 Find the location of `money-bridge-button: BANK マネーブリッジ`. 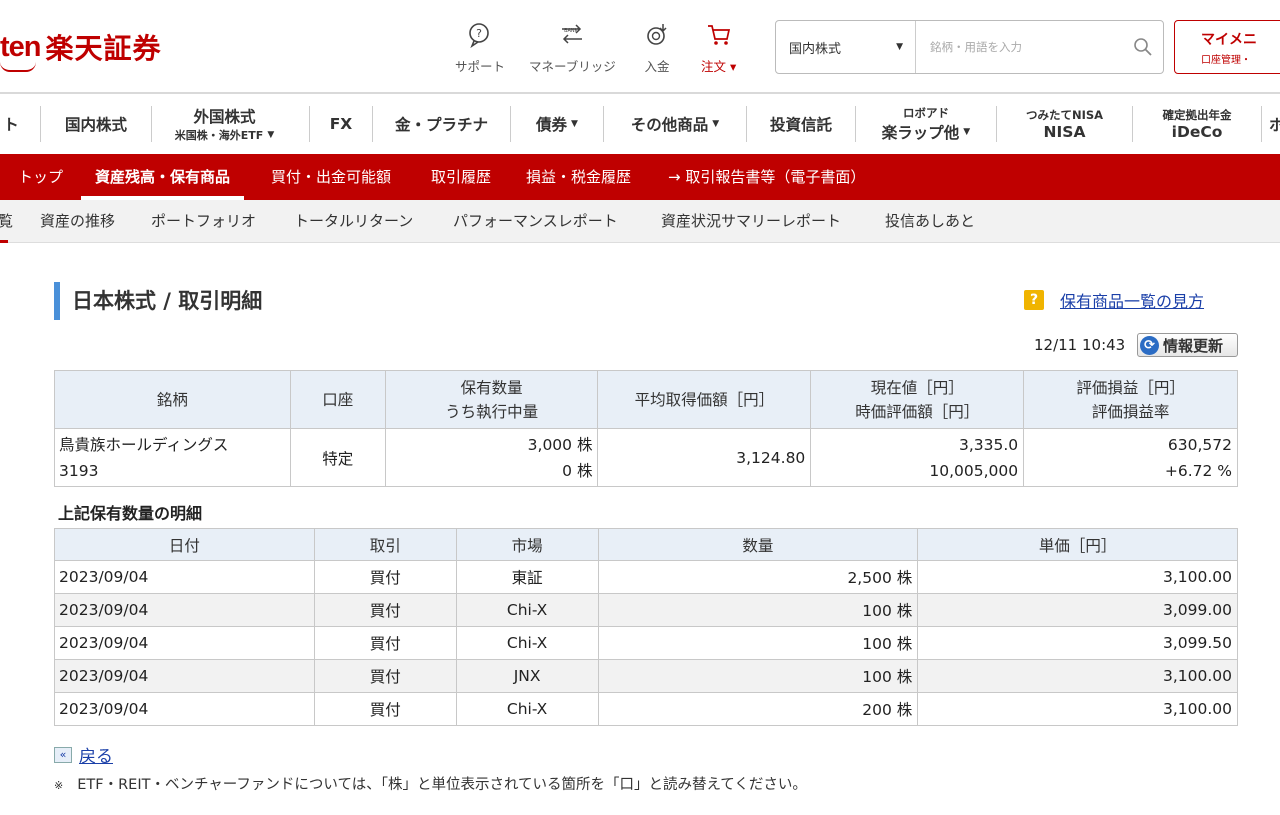

money-bridge-button: BANK マネーブリッジ is located at coordinates (572, 48).